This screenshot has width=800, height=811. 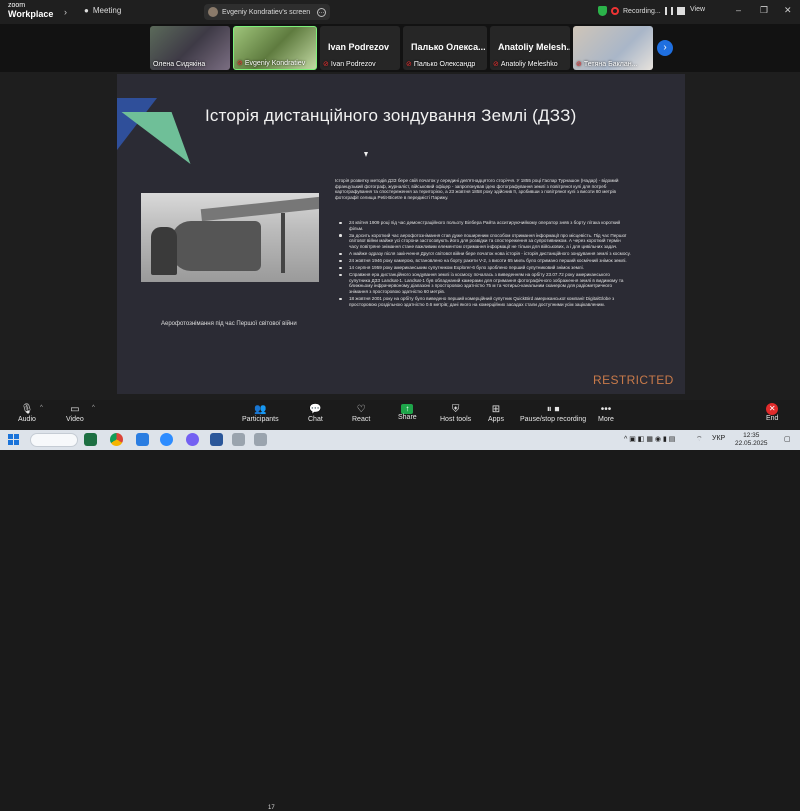 I want to click on minimize-icon: –, so click(x=738, y=10).